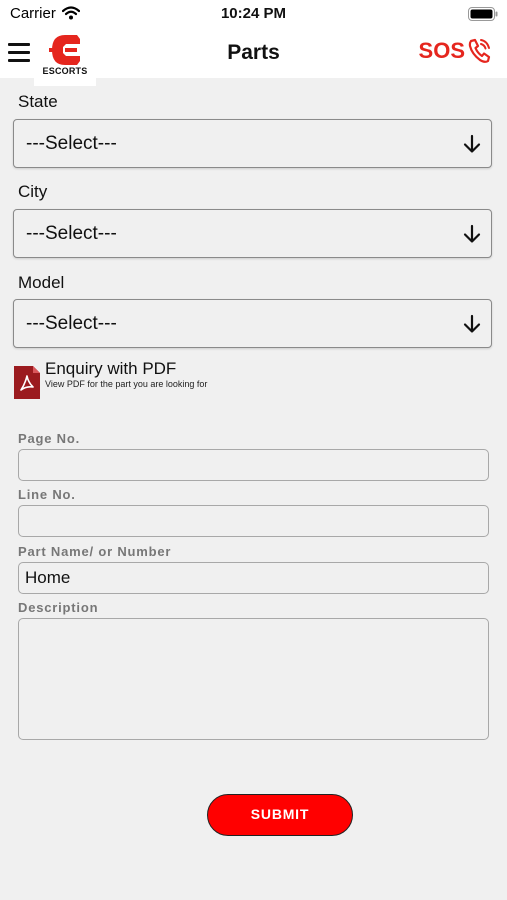  What do you see at coordinates (58, 607) in the screenshot?
I see `description-label: Description` at bounding box center [58, 607].